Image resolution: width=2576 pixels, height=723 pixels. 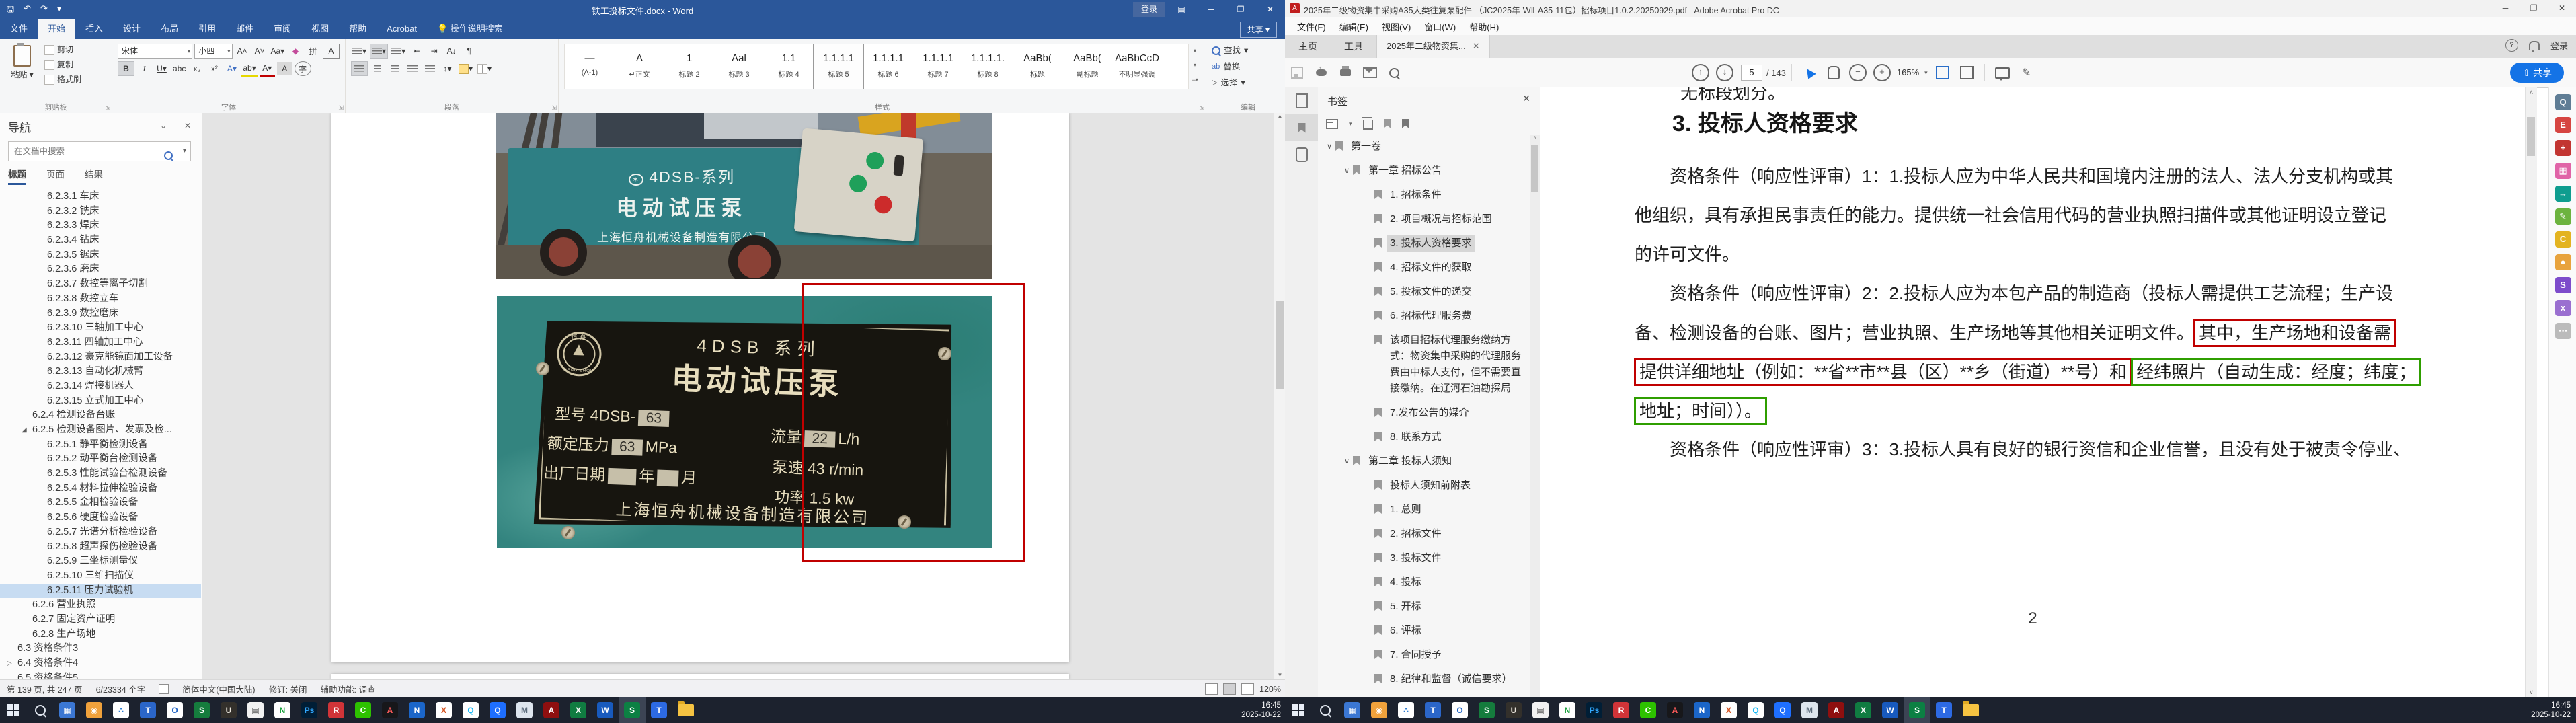 I want to click on bookmark-item: ∨ 第二章 投标人须知, so click(x=1424, y=461).